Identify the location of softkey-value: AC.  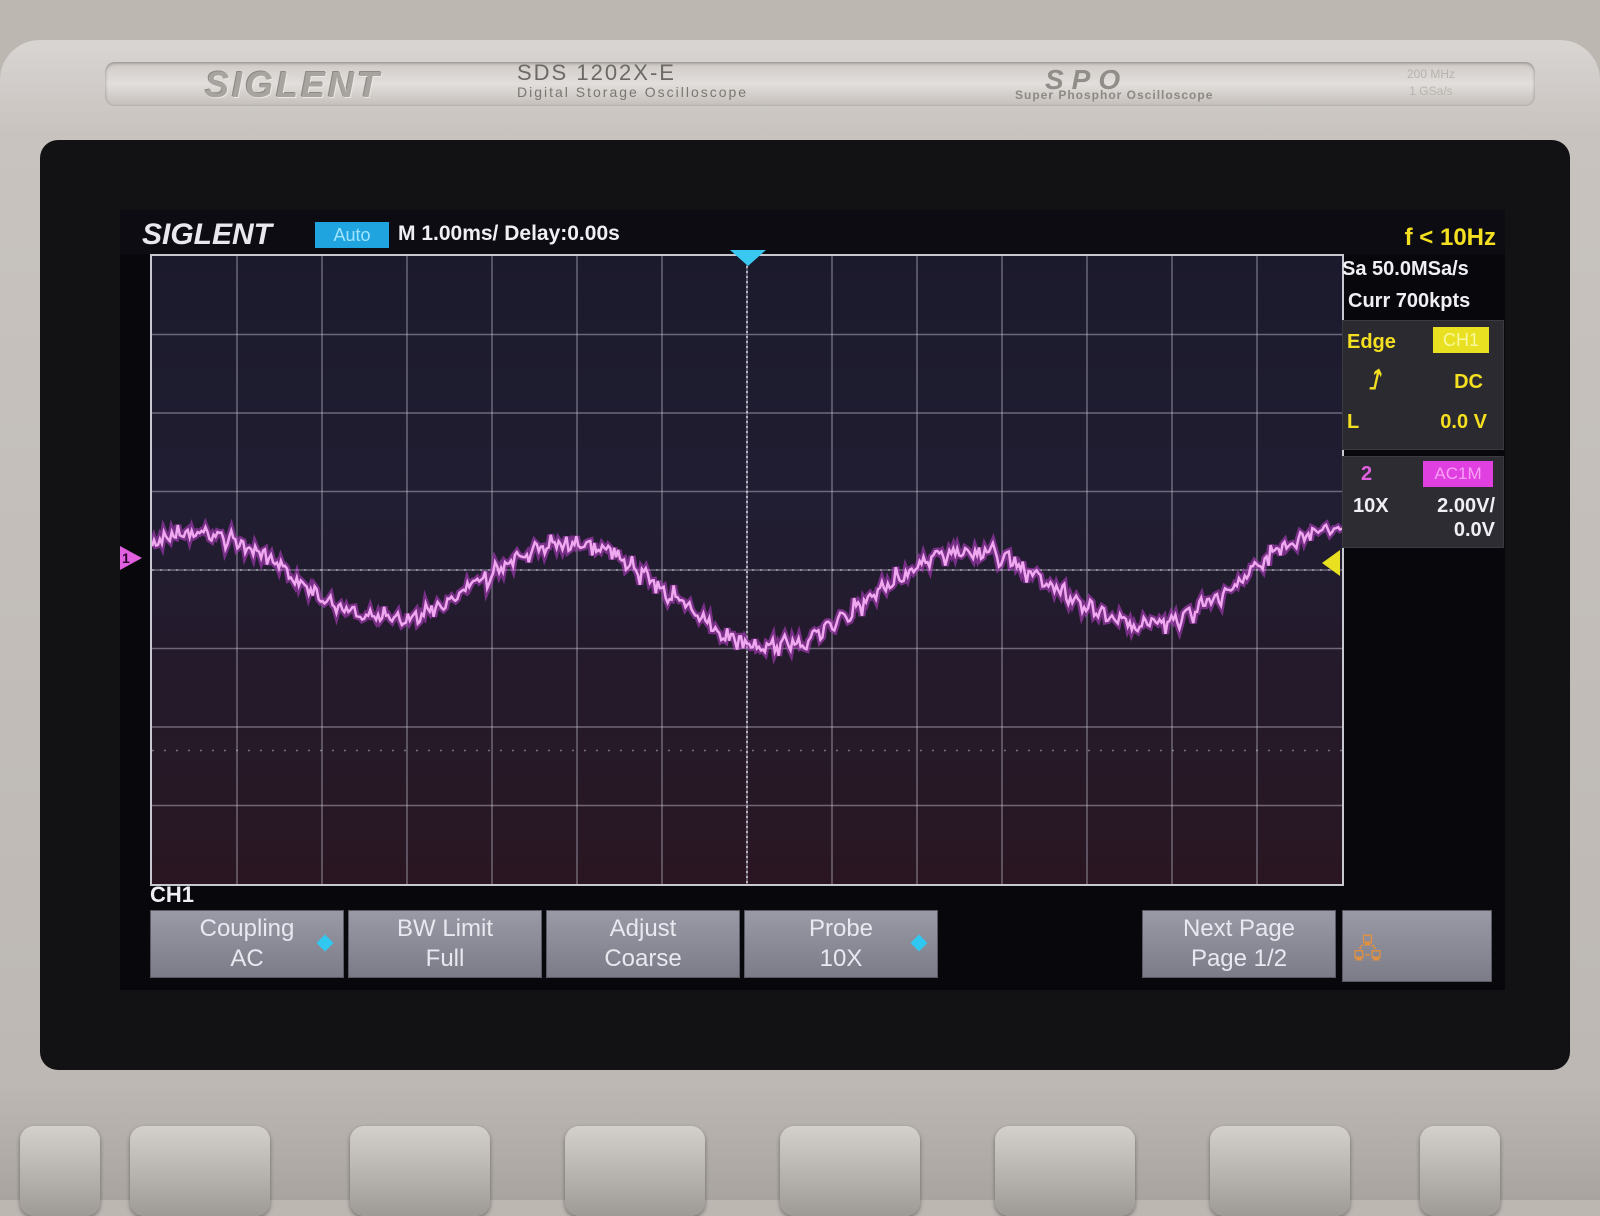
(247, 958).